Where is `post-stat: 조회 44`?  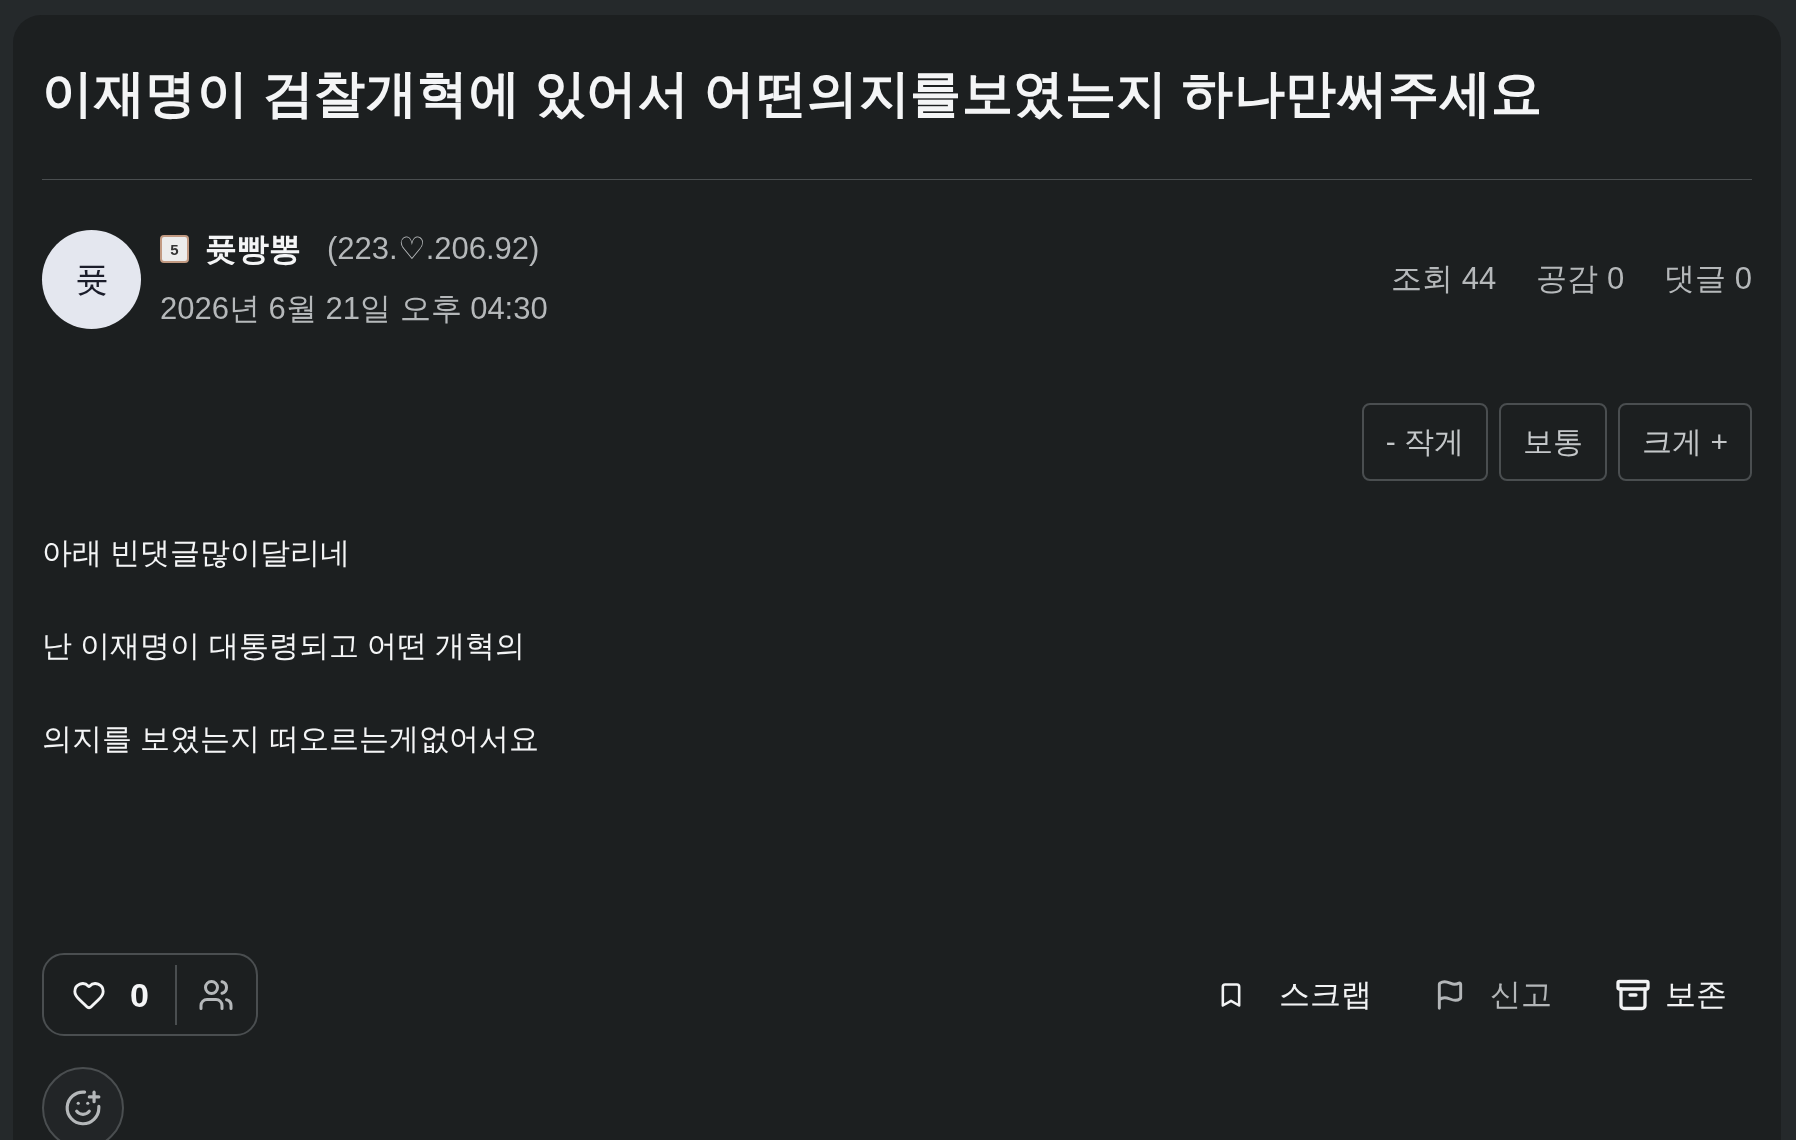
post-stat: 조회 44 is located at coordinates (1444, 279).